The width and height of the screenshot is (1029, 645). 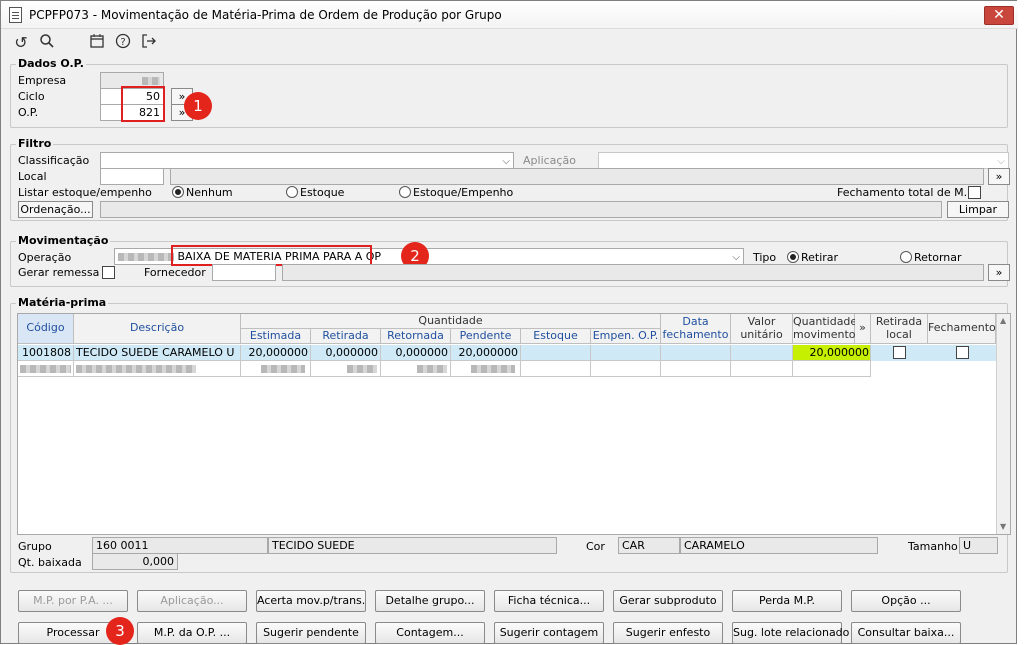 I want to click on scroll-up-icon: ▲, so click(x=1003, y=320).